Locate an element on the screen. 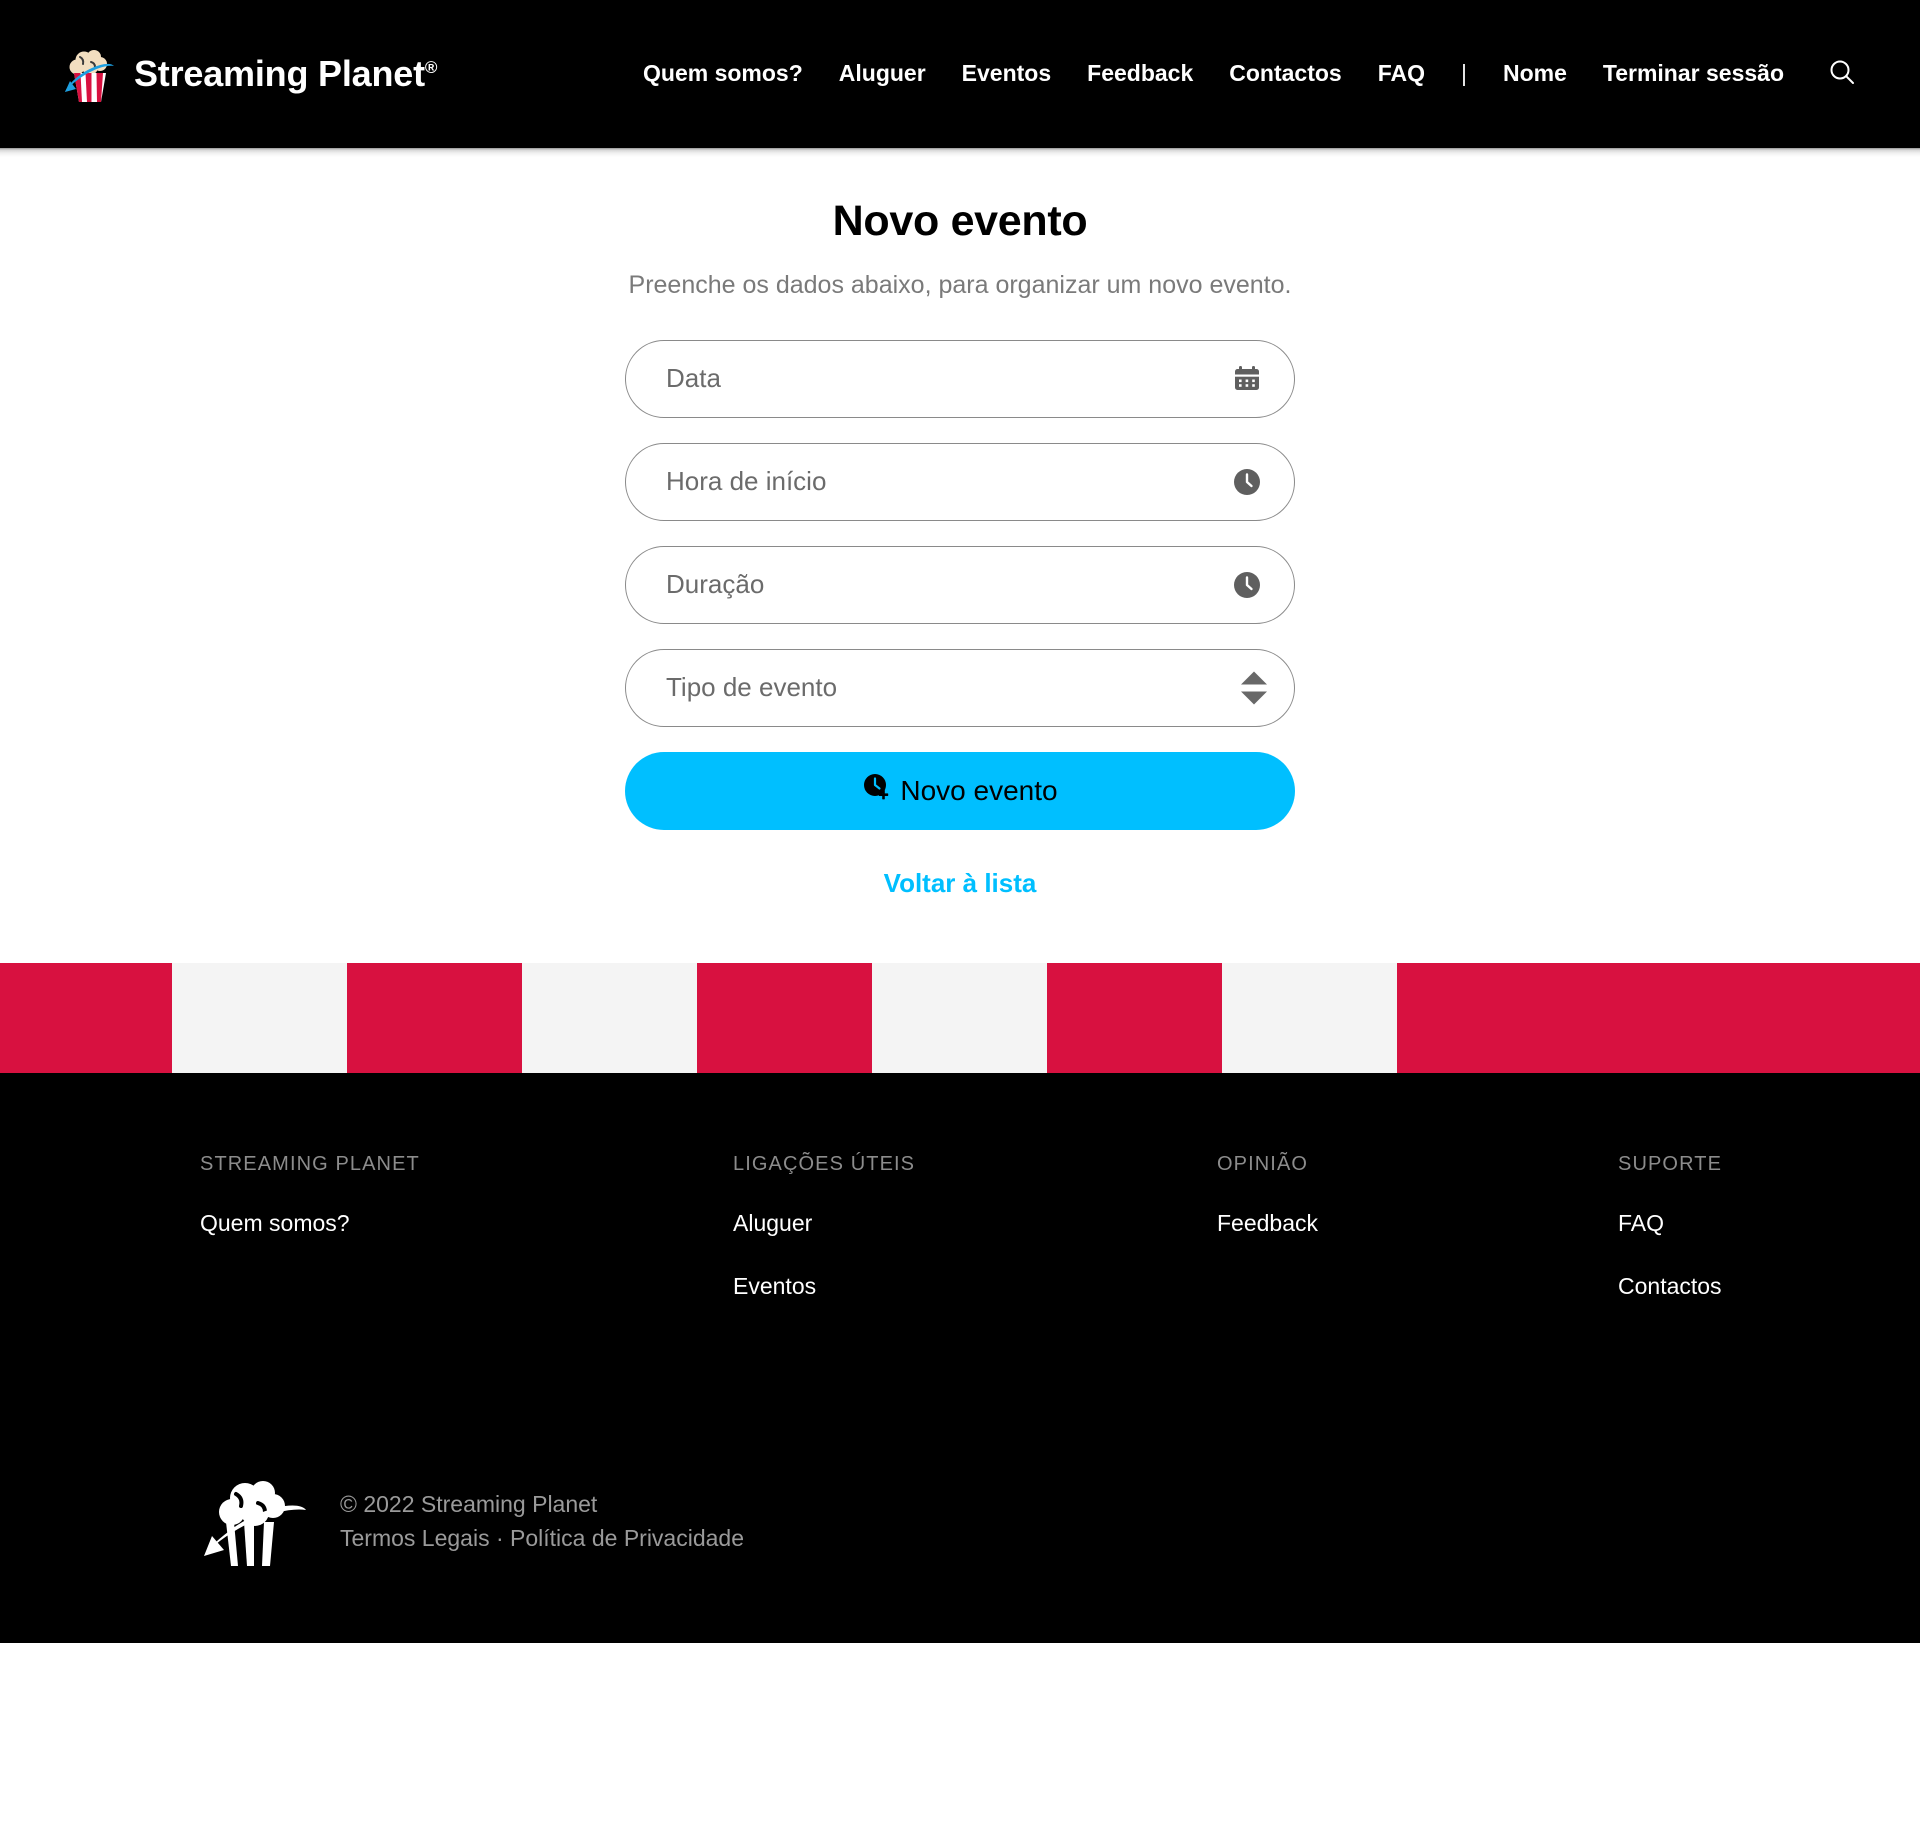  search-icon is located at coordinates (1842, 74).